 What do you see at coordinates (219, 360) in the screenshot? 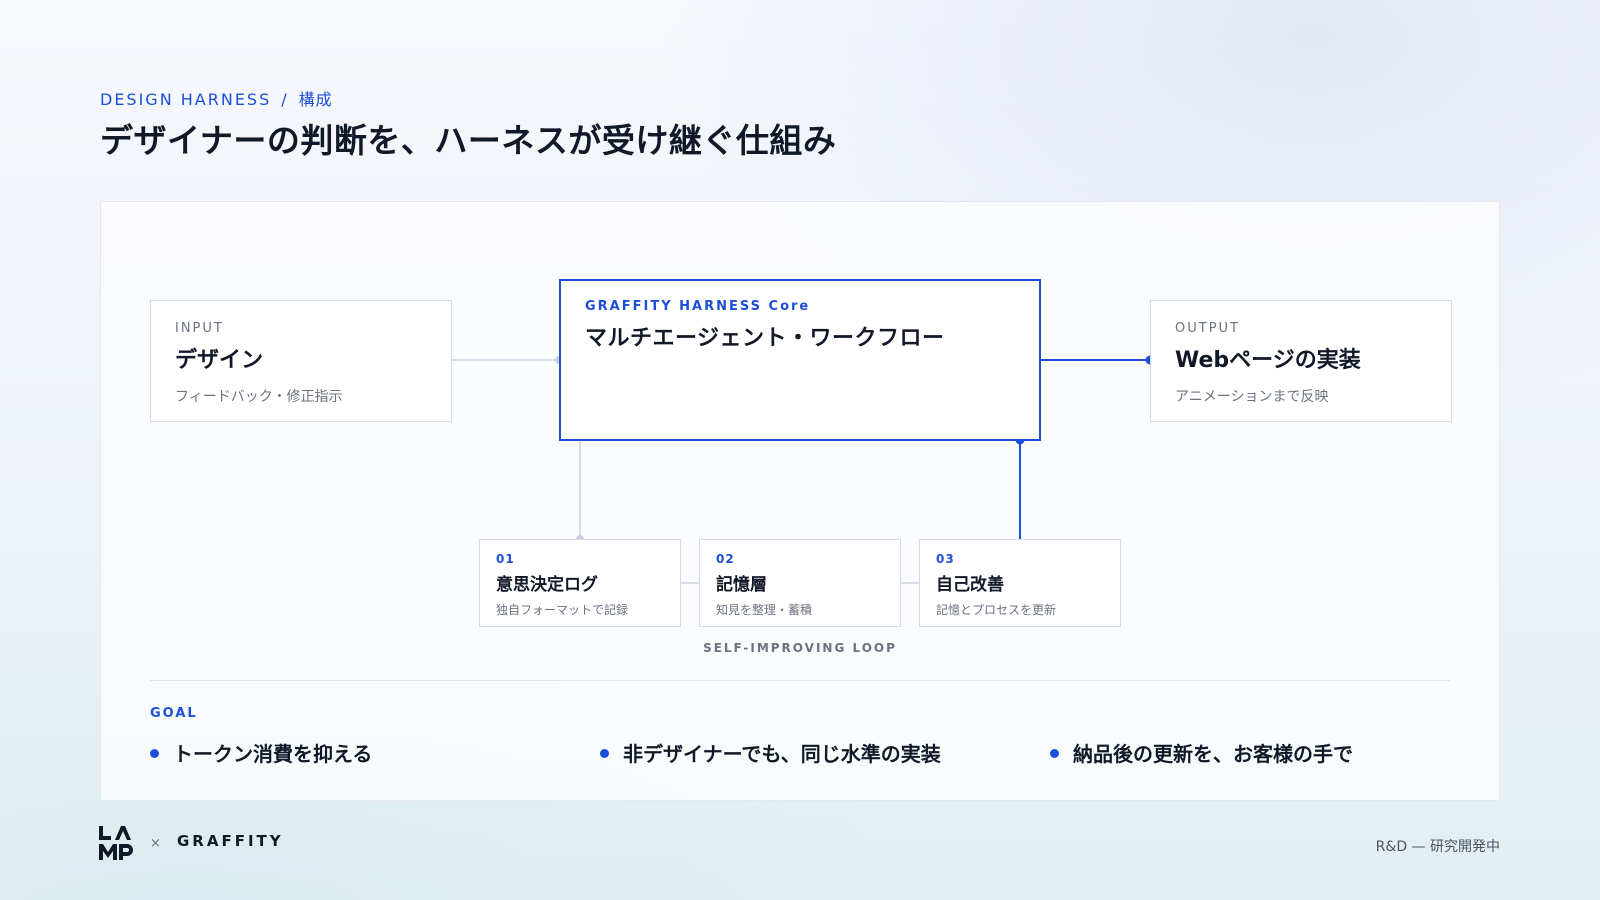
I see `input-title: デザイン` at bounding box center [219, 360].